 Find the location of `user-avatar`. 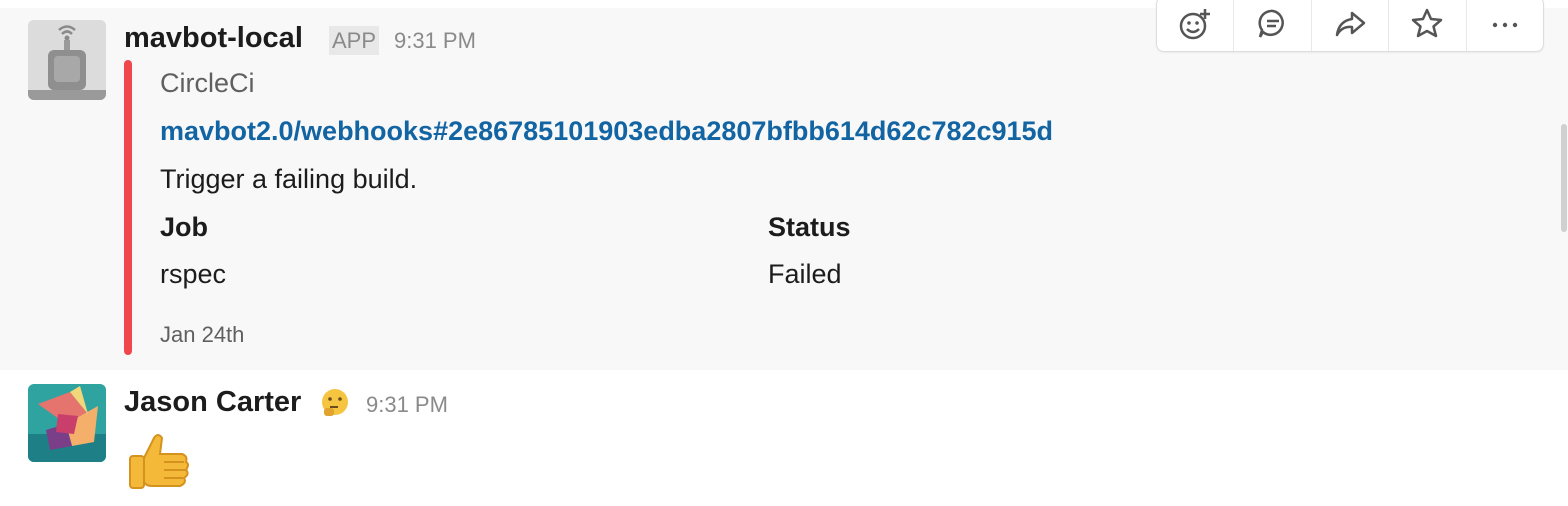

user-avatar is located at coordinates (67, 423).